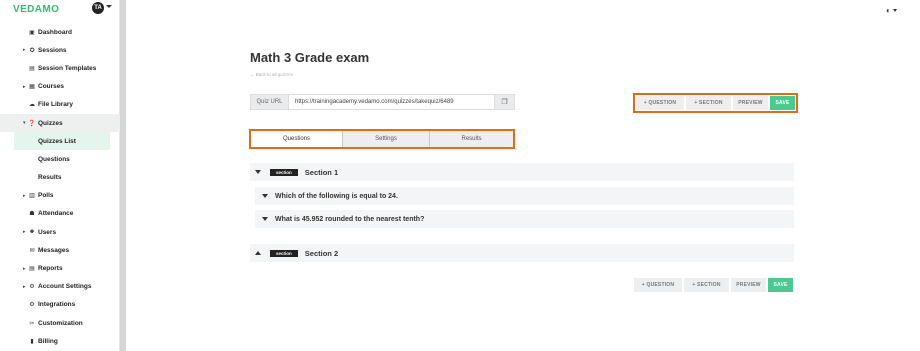 This screenshot has width=920, height=351. What do you see at coordinates (336, 196) in the screenshot?
I see `question-text: Which of the following is equal to 24.` at bounding box center [336, 196].